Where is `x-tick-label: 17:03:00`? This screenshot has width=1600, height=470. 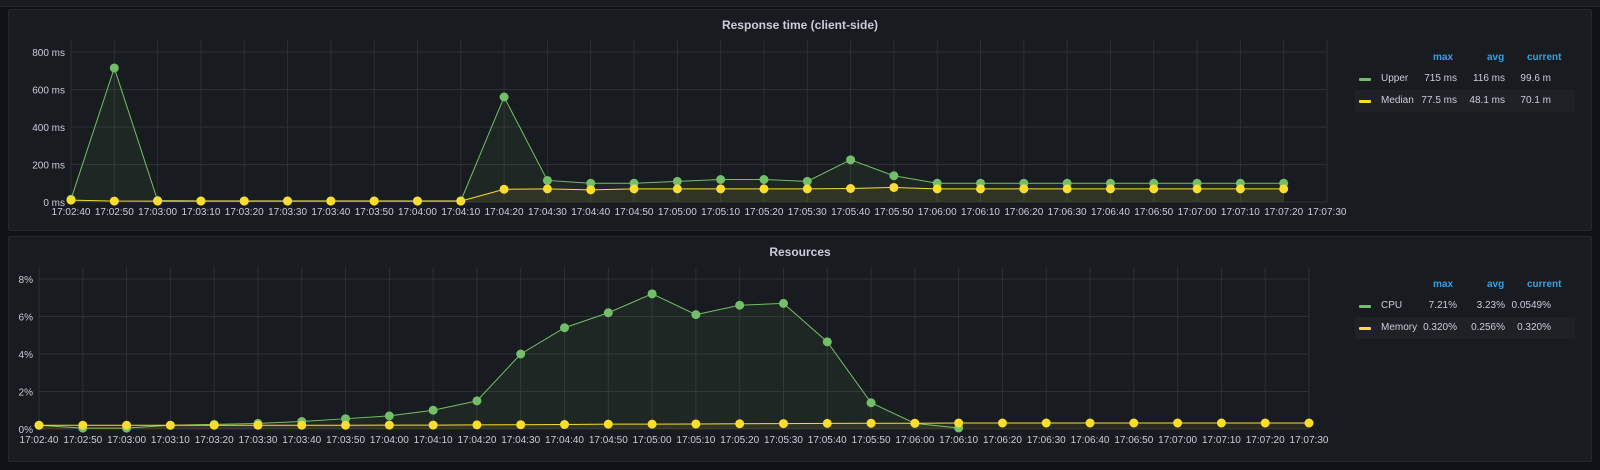 x-tick-label: 17:03:00 is located at coordinates (157, 212).